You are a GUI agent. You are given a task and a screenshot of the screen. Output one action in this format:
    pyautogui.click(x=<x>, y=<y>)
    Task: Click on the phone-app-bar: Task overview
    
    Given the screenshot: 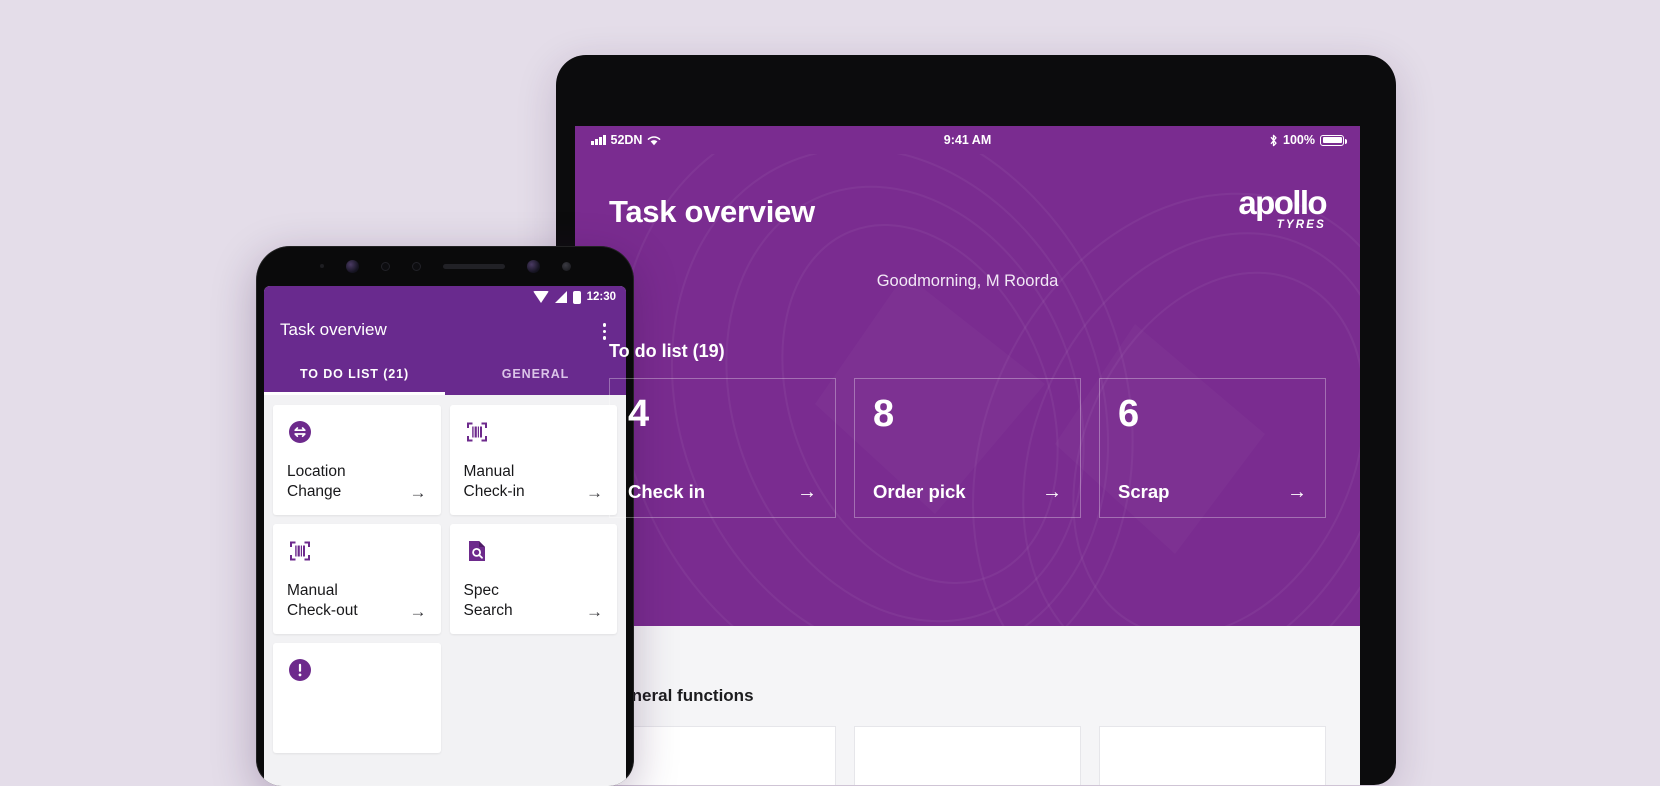 What is the action you would take?
    pyautogui.click(x=445, y=330)
    